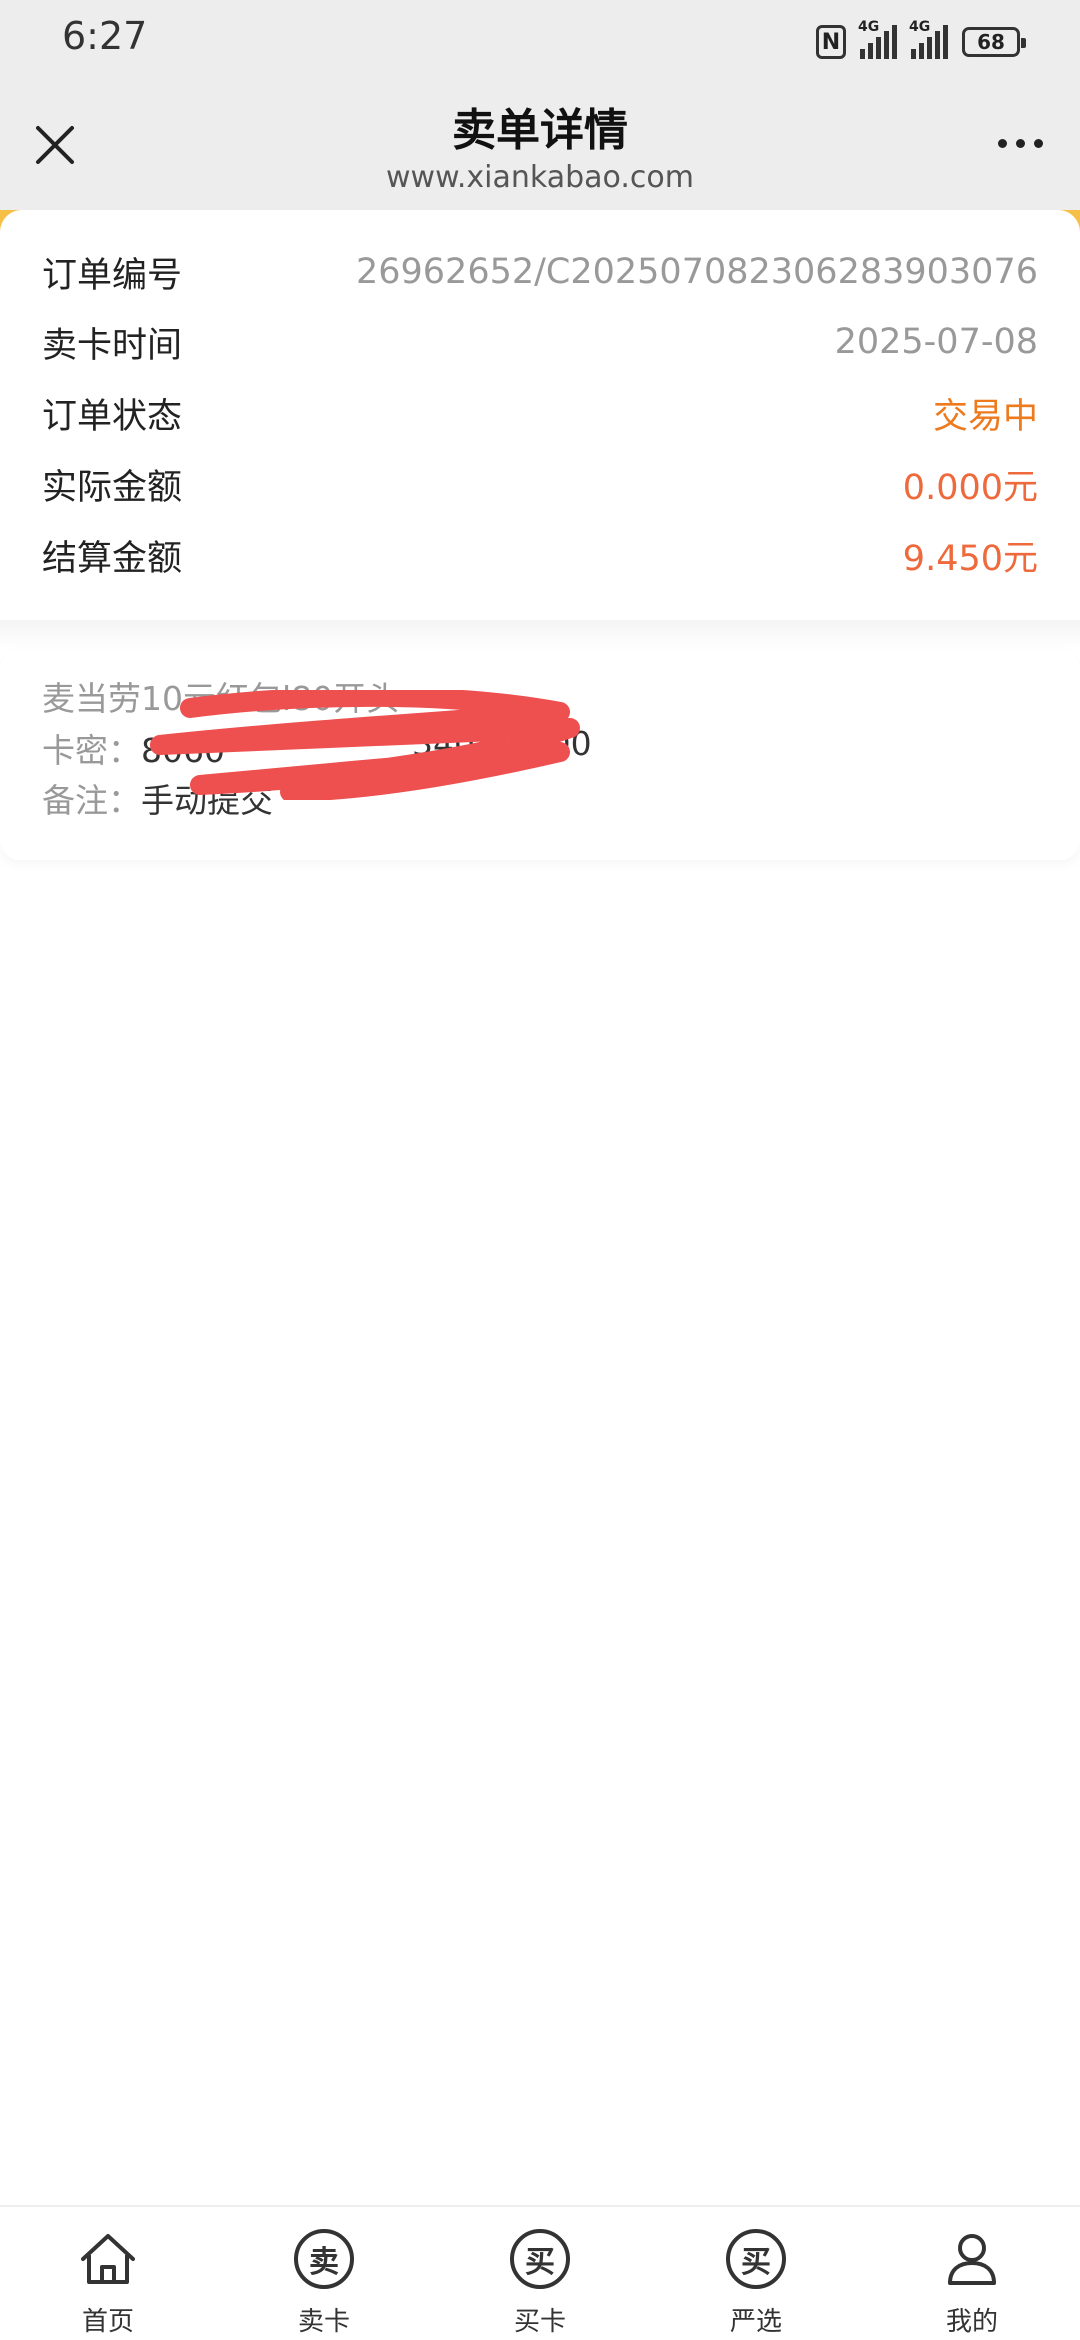  I want to click on bottom-tab-bar: 首页 卖 卖卡 买 买卡 买 严选 我的, so click(540, 2272).